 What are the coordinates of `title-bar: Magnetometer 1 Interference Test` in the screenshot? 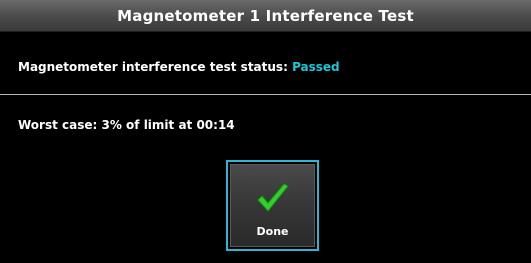 It's located at (265, 16).